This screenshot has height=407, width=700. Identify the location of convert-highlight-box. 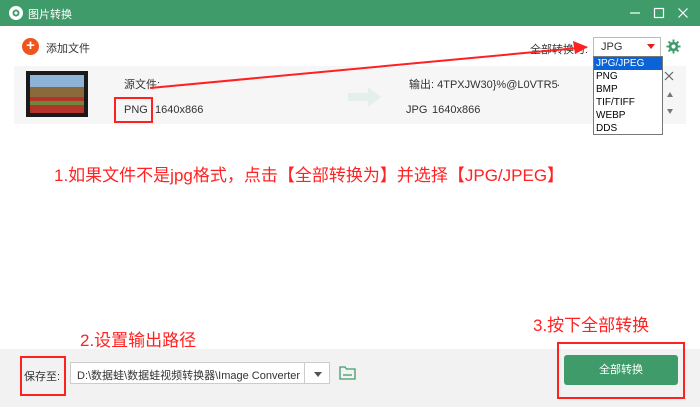
(621, 370).